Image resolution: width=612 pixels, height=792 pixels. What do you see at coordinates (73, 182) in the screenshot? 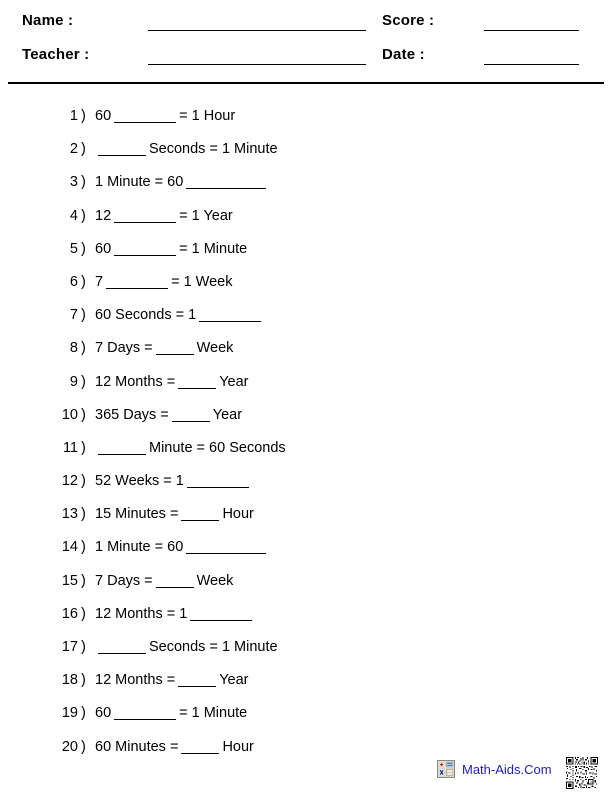
I see `question-number: 3` at bounding box center [73, 182].